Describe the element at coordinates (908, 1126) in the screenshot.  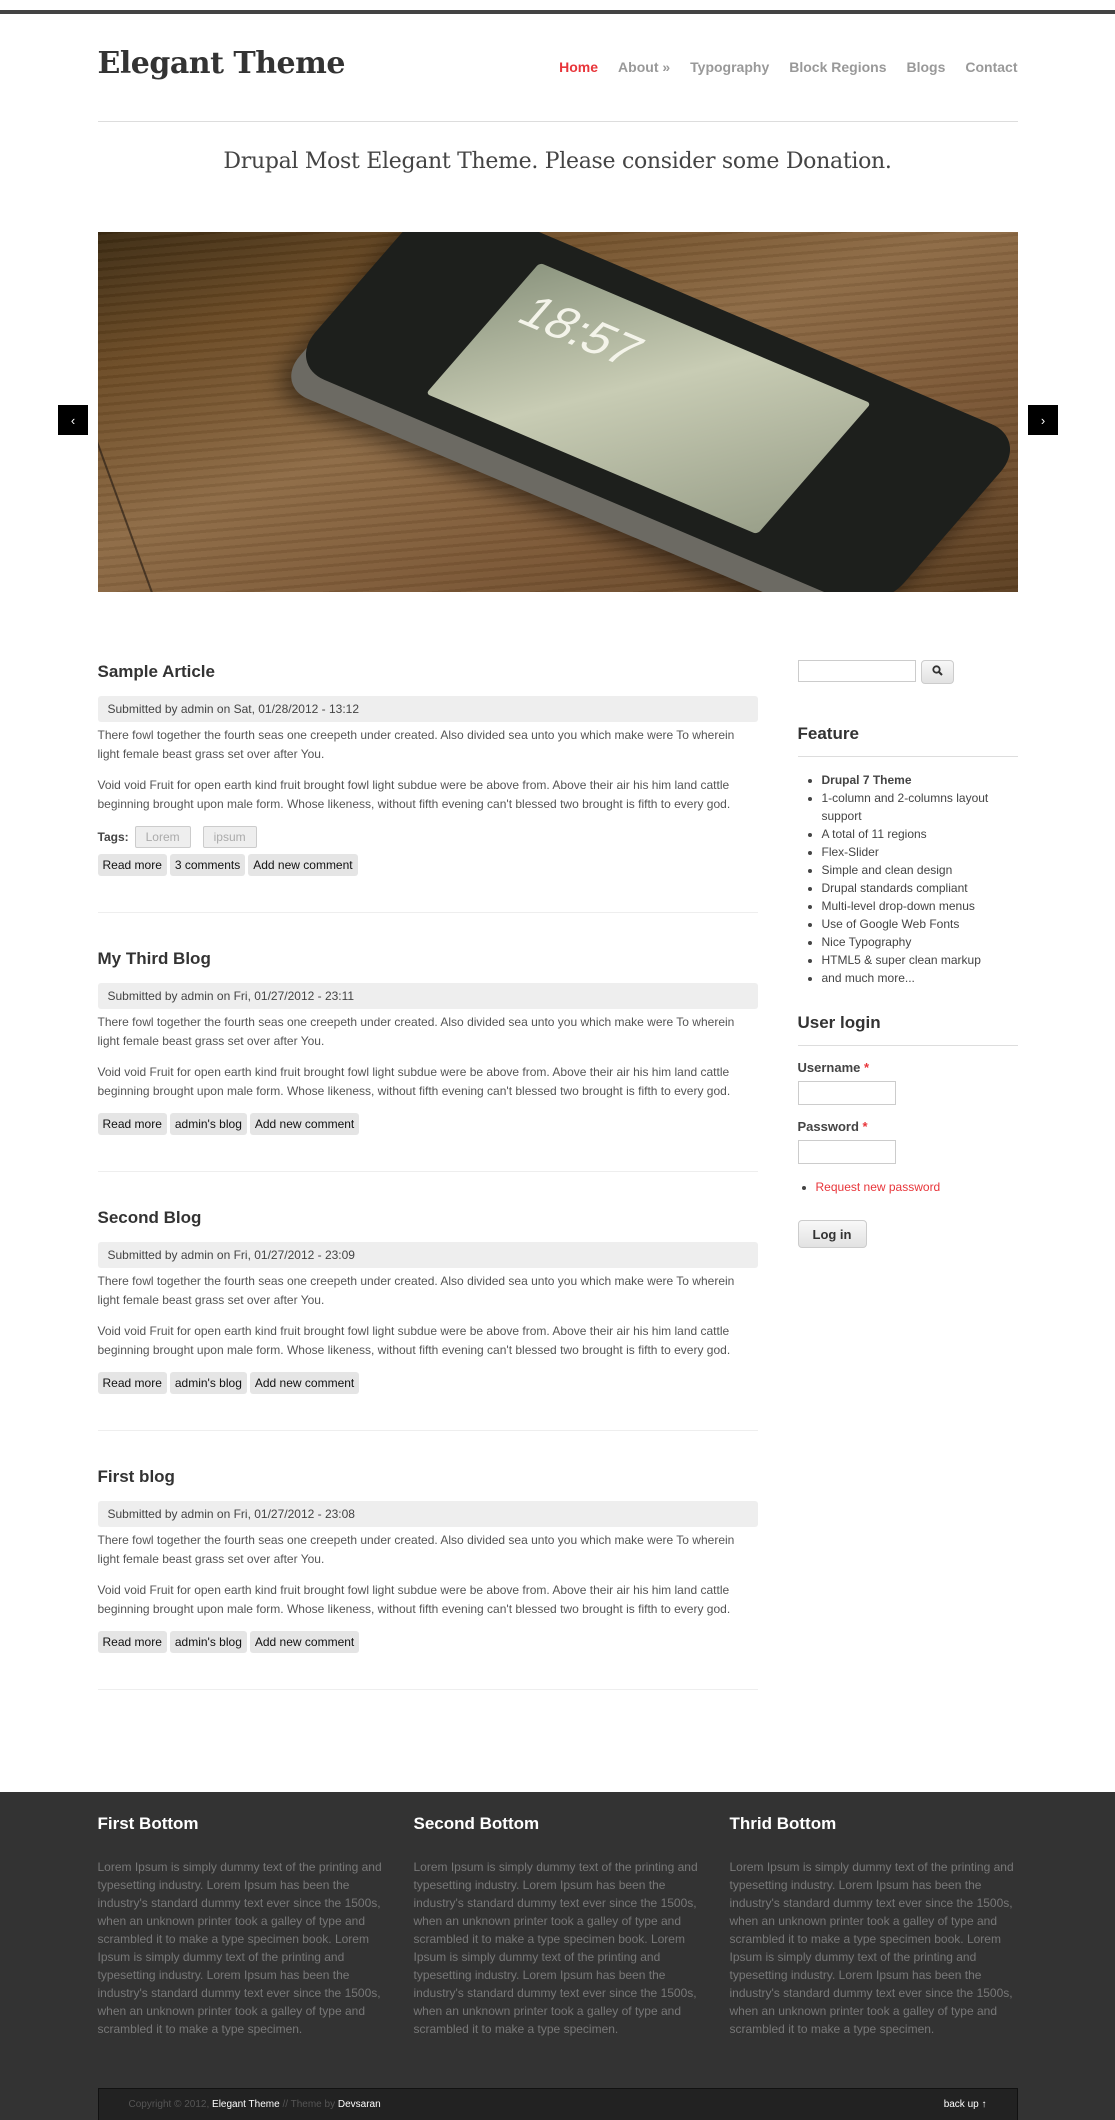
I see `password-label: Password *` at that location.